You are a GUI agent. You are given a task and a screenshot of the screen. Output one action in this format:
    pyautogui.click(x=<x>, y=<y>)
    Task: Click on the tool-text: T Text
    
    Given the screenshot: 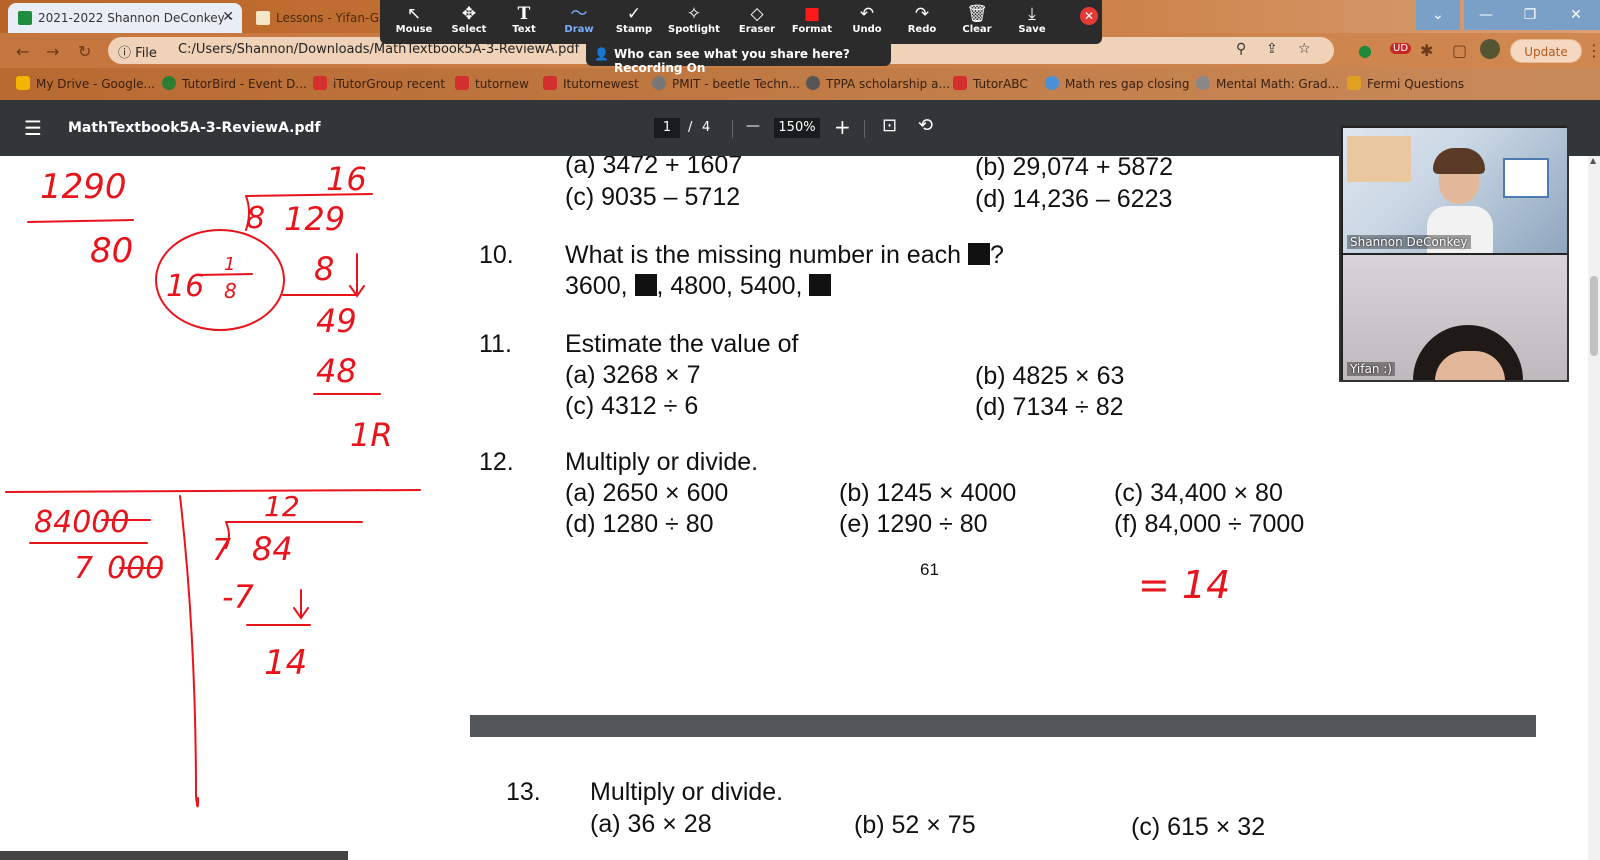 What is the action you would take?
    pyautogui.click(x=524, y=22)
    